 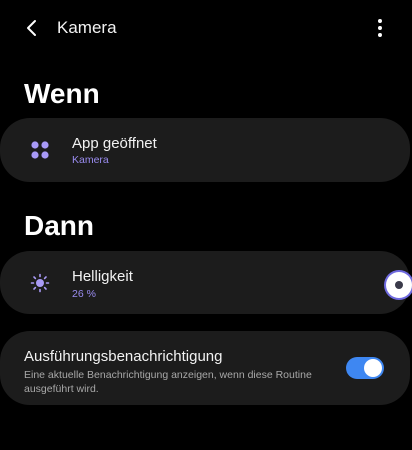 I want to click on notification-toggle, so click(x=365, y=368).